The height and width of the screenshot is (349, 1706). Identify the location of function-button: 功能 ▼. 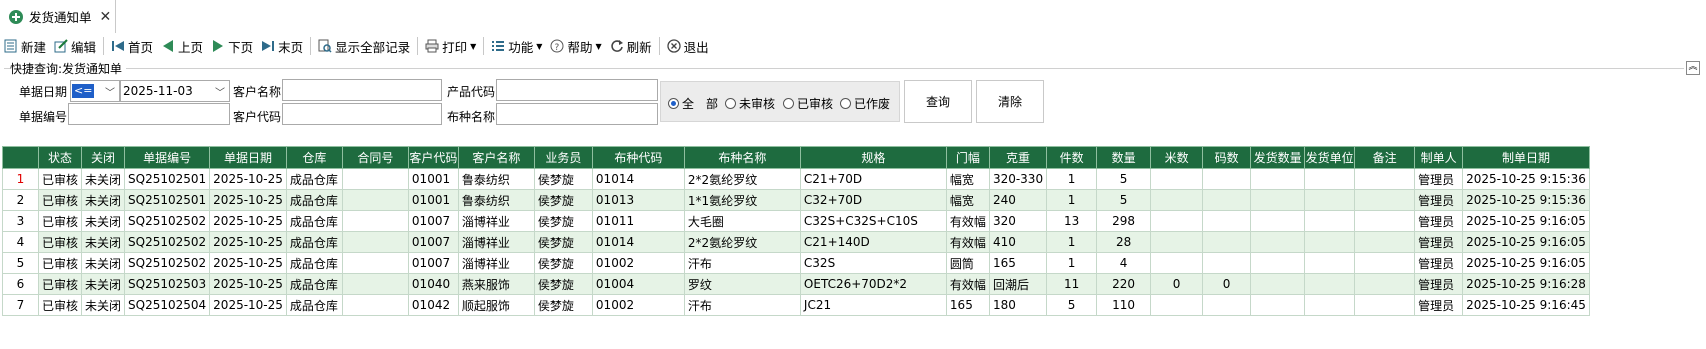
(516, 46).